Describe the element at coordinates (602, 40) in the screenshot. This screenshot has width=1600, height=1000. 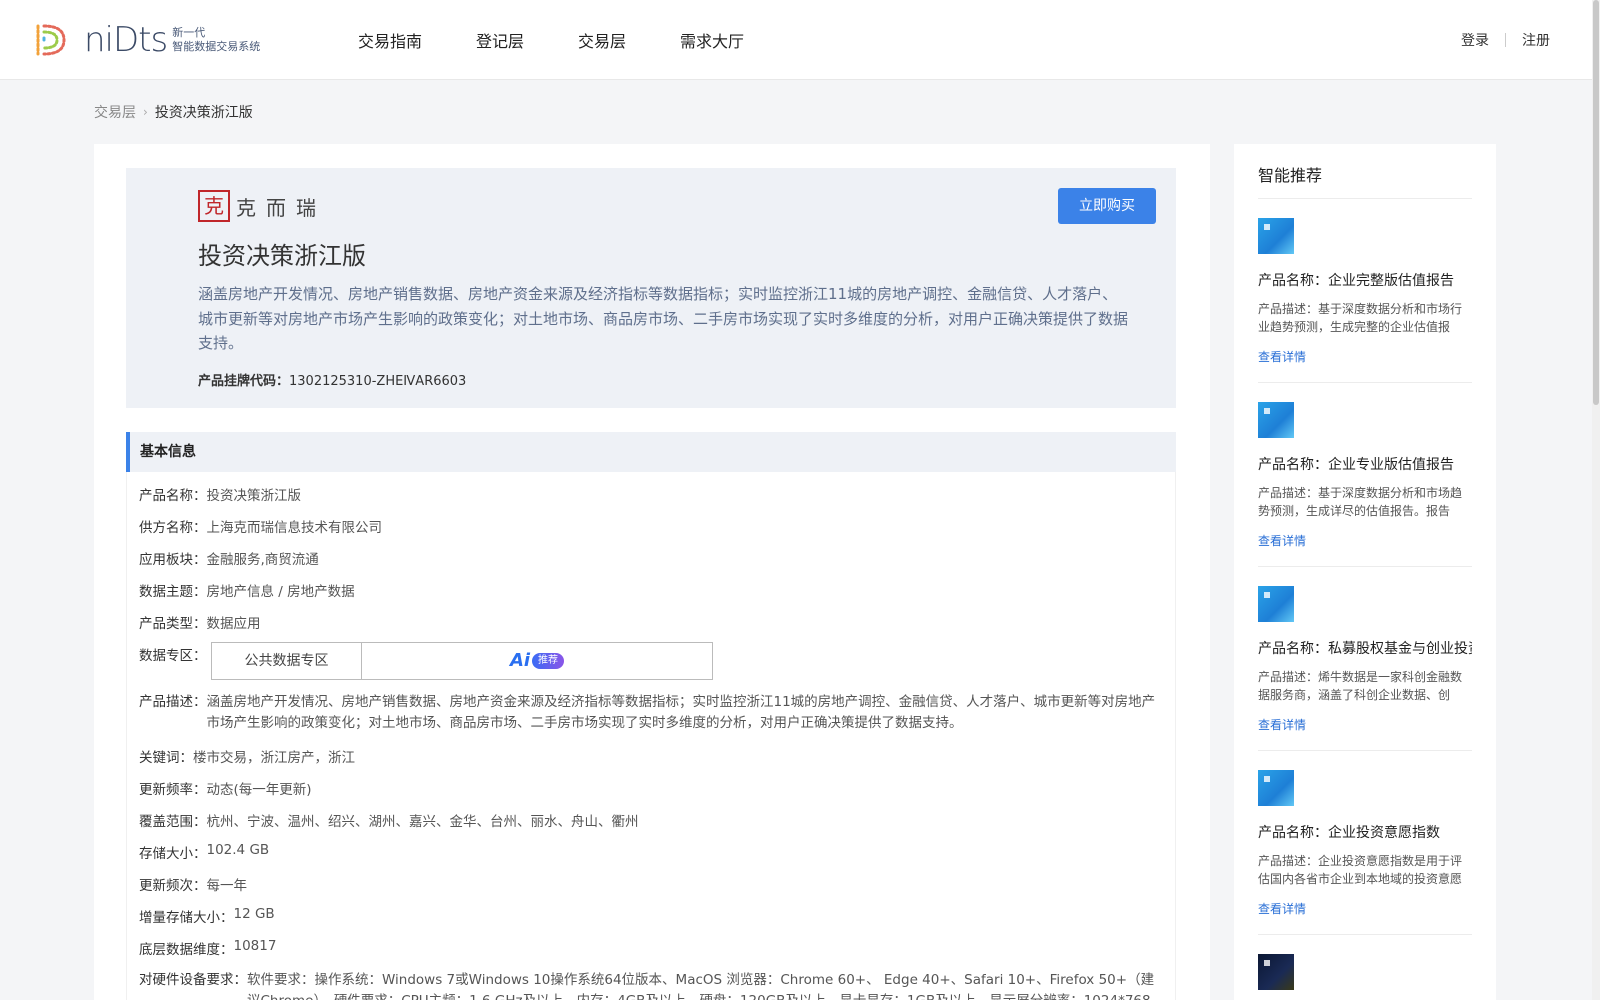
I see `nav-trading-layer: 交易层` at that location.